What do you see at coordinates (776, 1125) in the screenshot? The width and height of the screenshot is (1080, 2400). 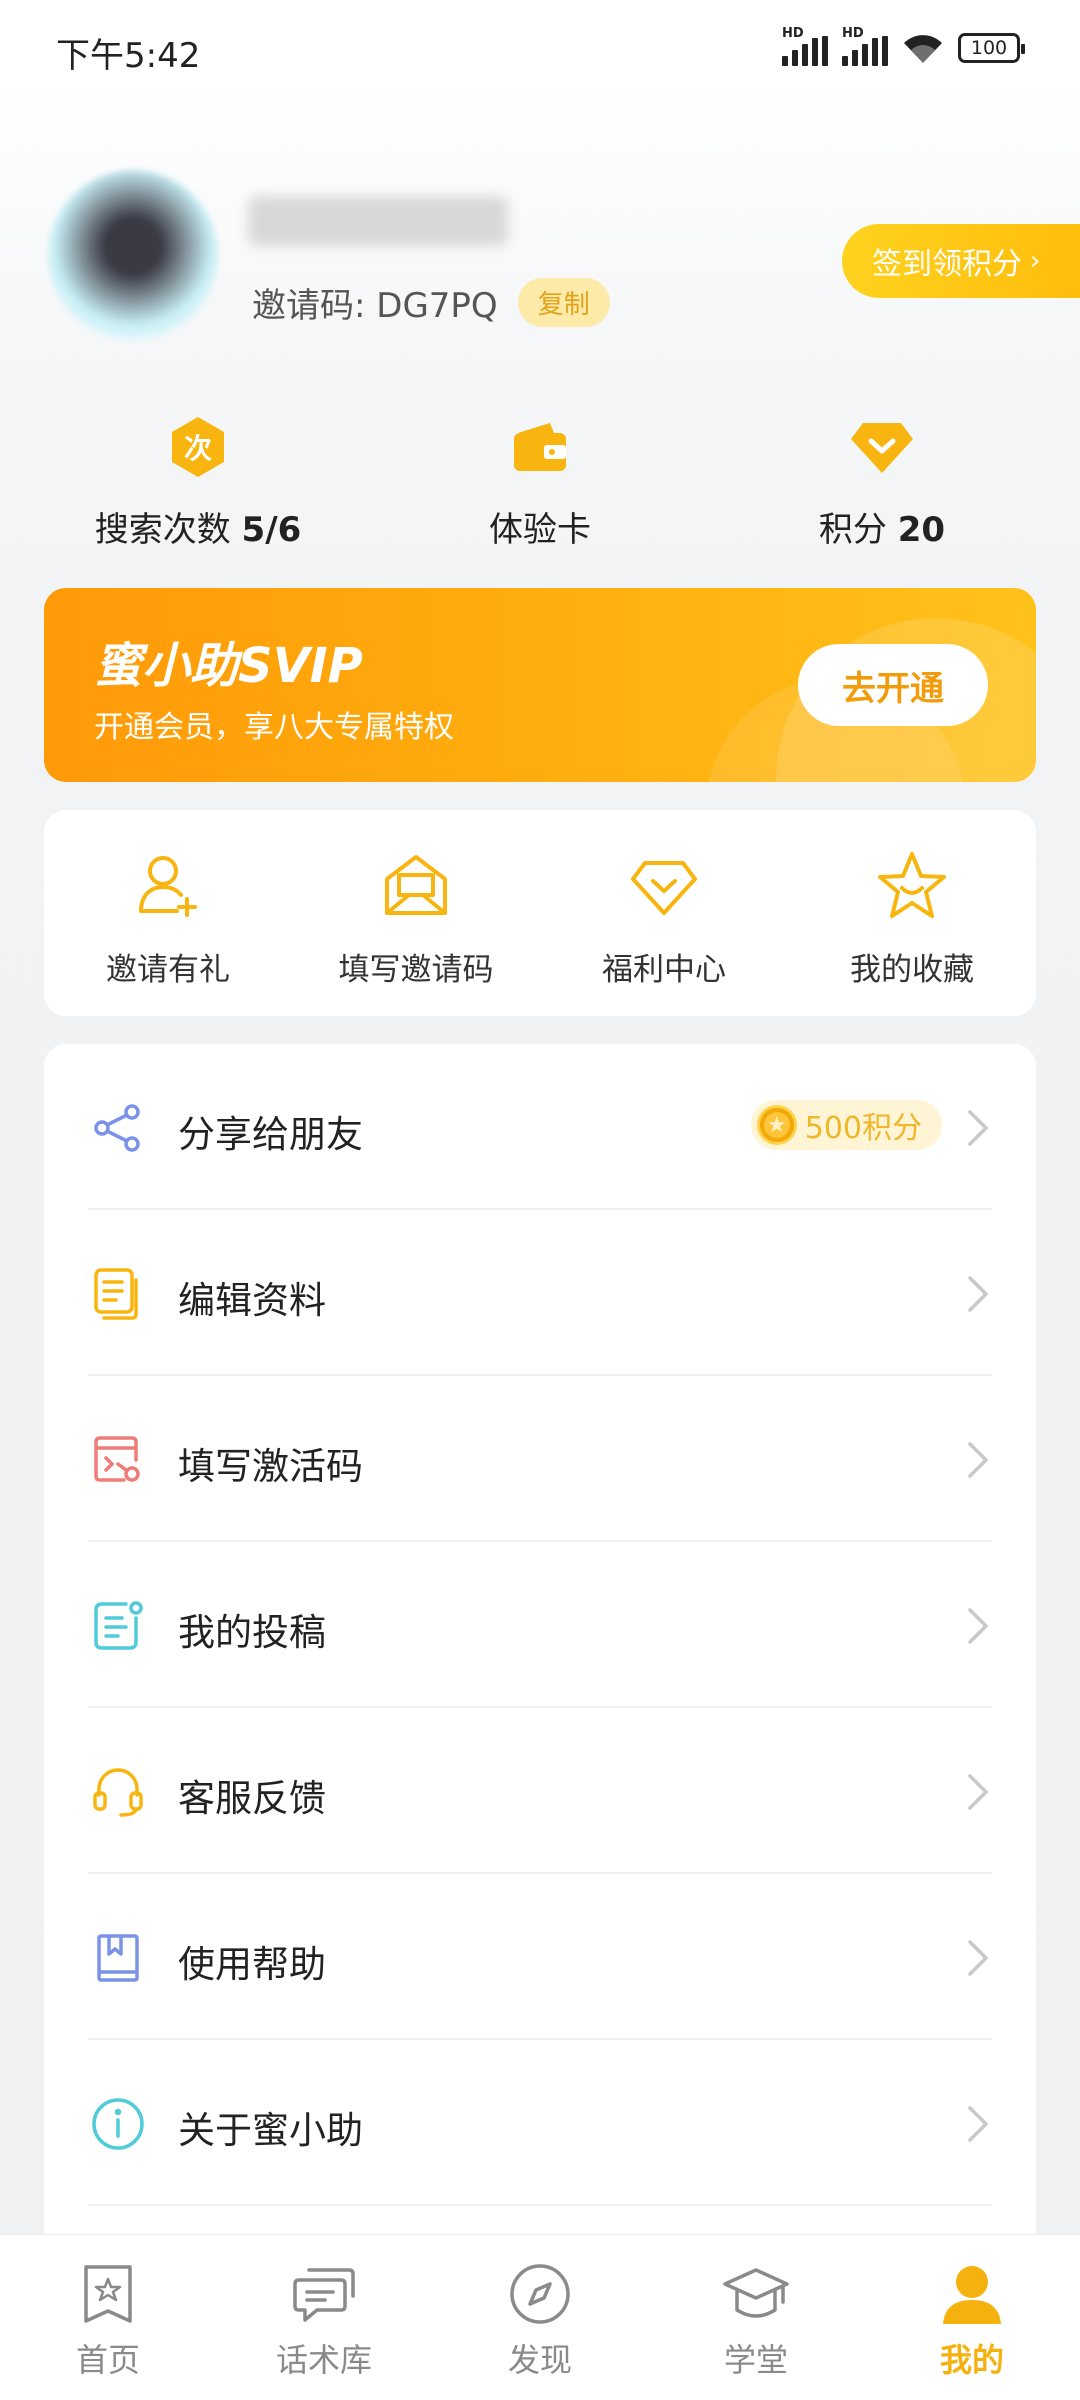 I see `coin-icon: ★` at bounding box center [776, 1125].